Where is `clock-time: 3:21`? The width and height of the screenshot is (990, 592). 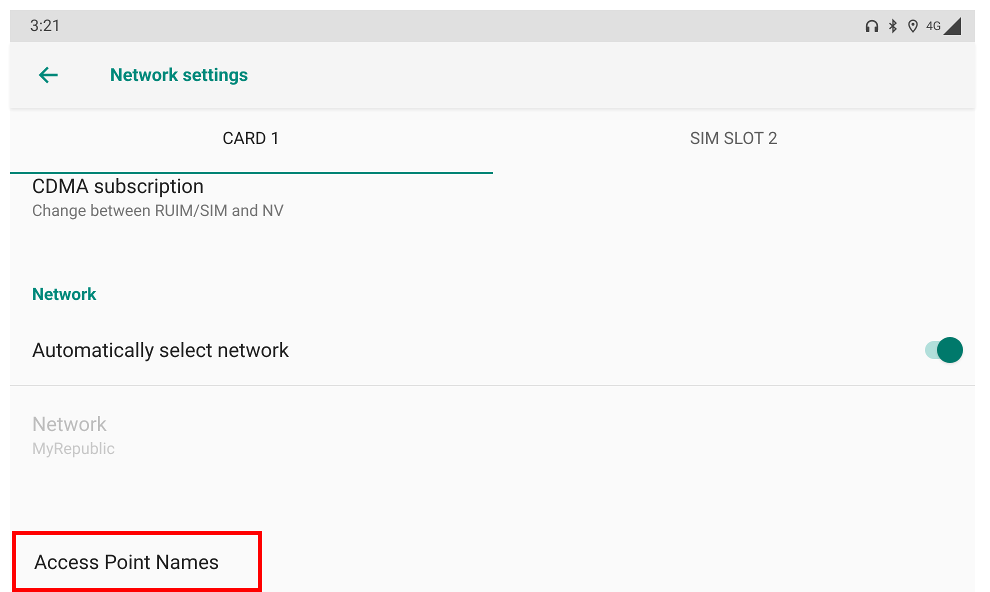 clock-time: 3:21 is located at coordinates (45, 26).